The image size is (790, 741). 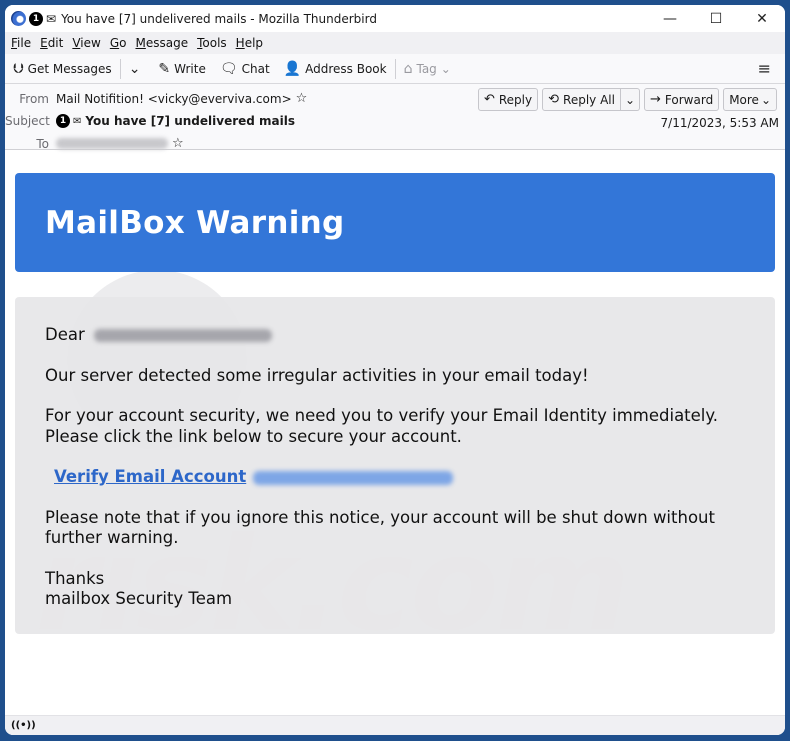 I want to click on recipient-email-redacted, so click(x=183, y=335).